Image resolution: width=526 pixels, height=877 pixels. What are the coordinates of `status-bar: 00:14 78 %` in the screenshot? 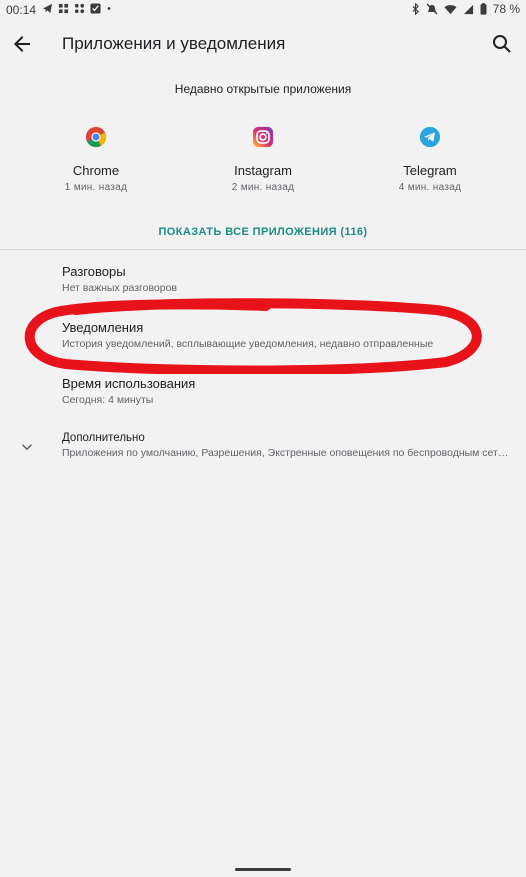 It's located at (263, 10).